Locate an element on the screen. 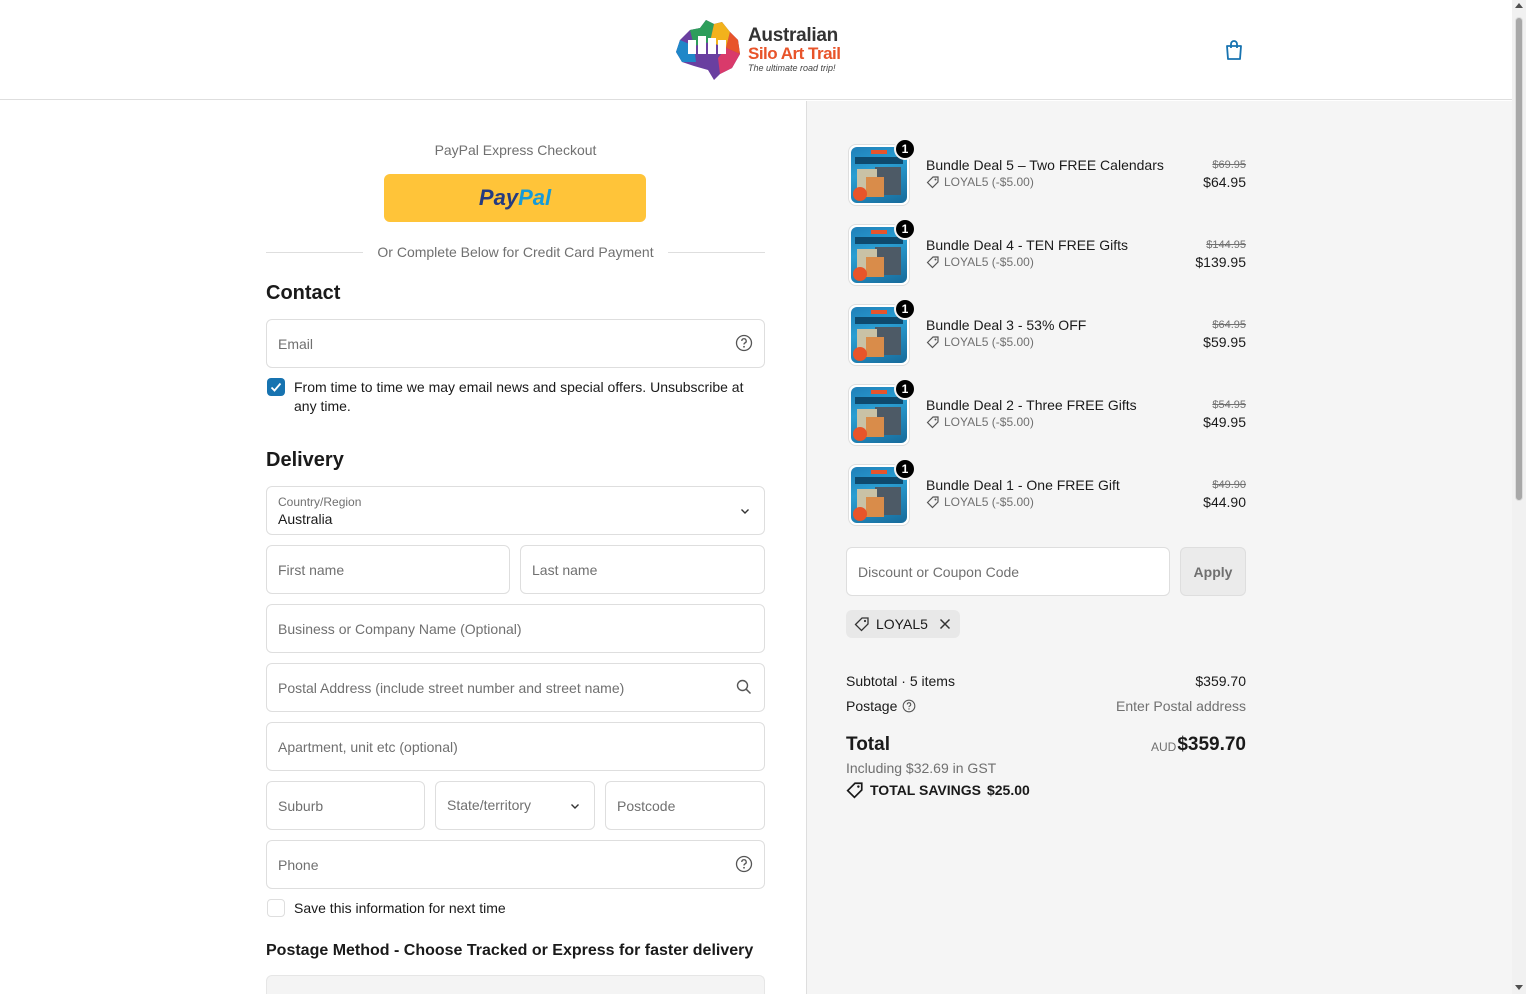  postcode-field: Postcode is located at coordinates (685, 805).